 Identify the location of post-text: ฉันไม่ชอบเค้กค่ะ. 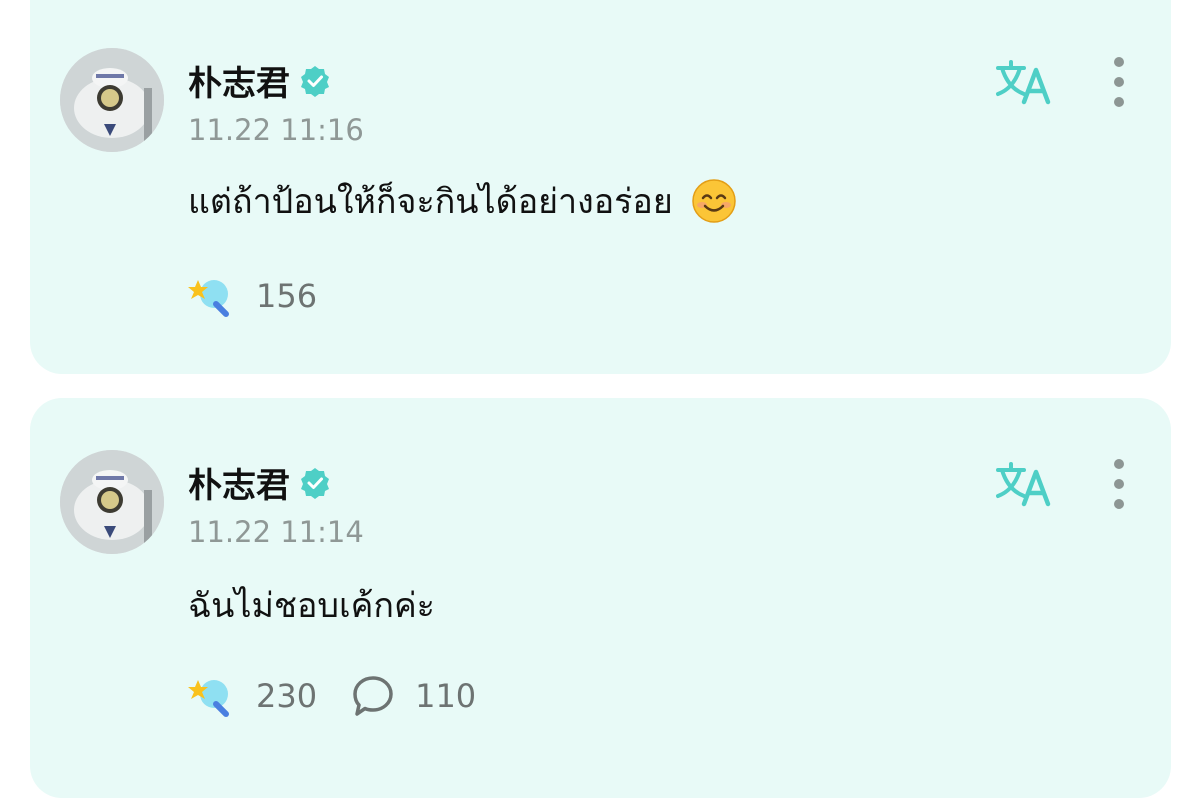
(311, 606).